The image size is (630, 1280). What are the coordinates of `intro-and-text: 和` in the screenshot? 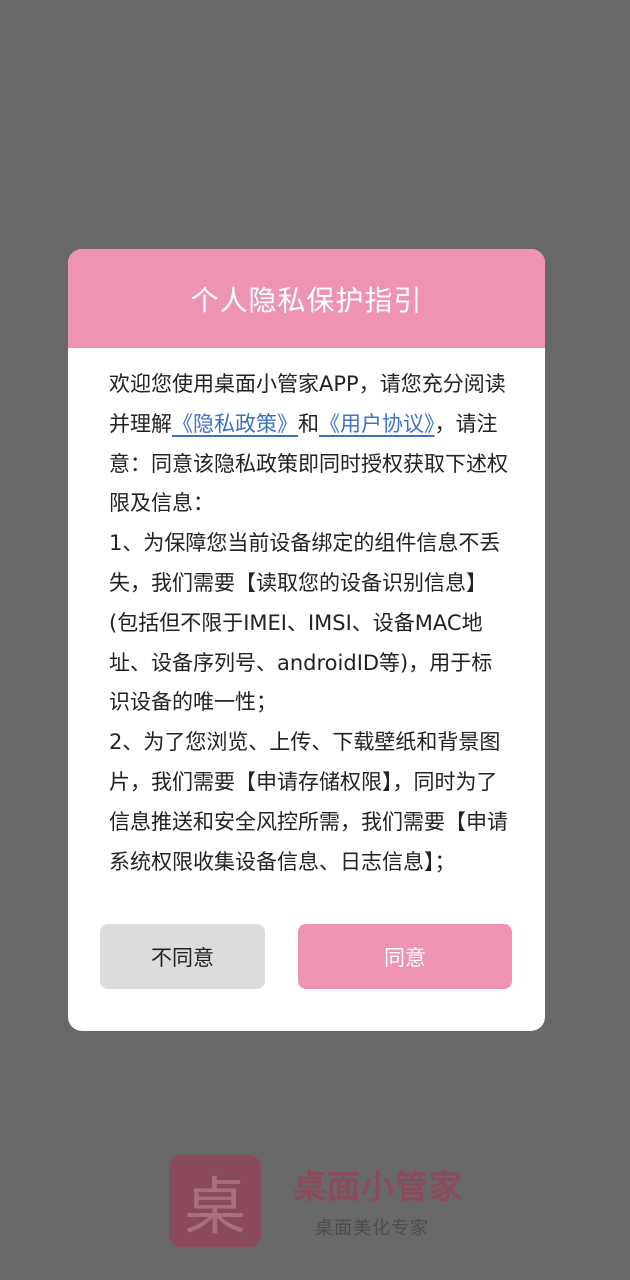 It's located at (308, 423).